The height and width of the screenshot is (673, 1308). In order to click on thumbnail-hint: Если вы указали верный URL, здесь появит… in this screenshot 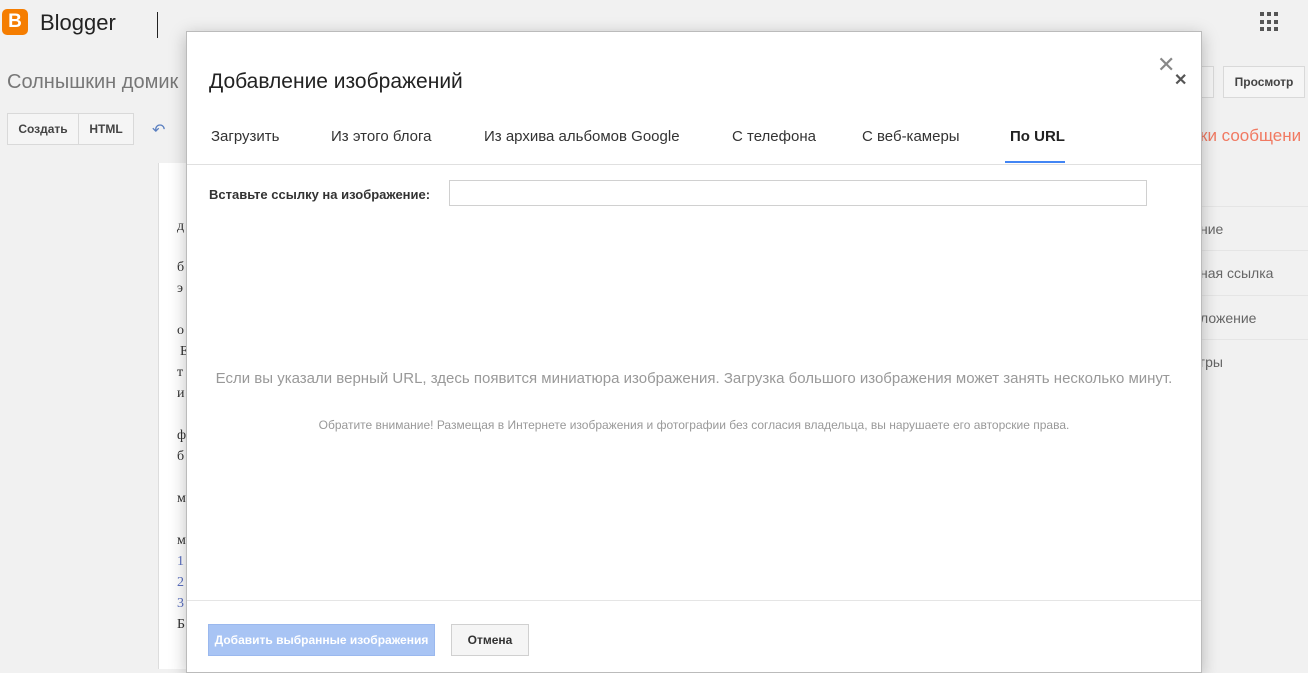, I will do `click(694, 378)`.